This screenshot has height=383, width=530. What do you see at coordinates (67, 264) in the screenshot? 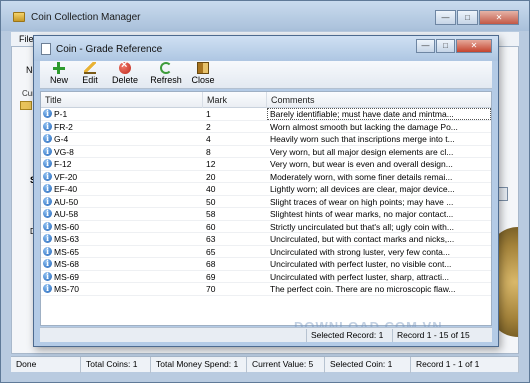
I see `cell-title-text: MS-68` at bounding box center [67, 264].